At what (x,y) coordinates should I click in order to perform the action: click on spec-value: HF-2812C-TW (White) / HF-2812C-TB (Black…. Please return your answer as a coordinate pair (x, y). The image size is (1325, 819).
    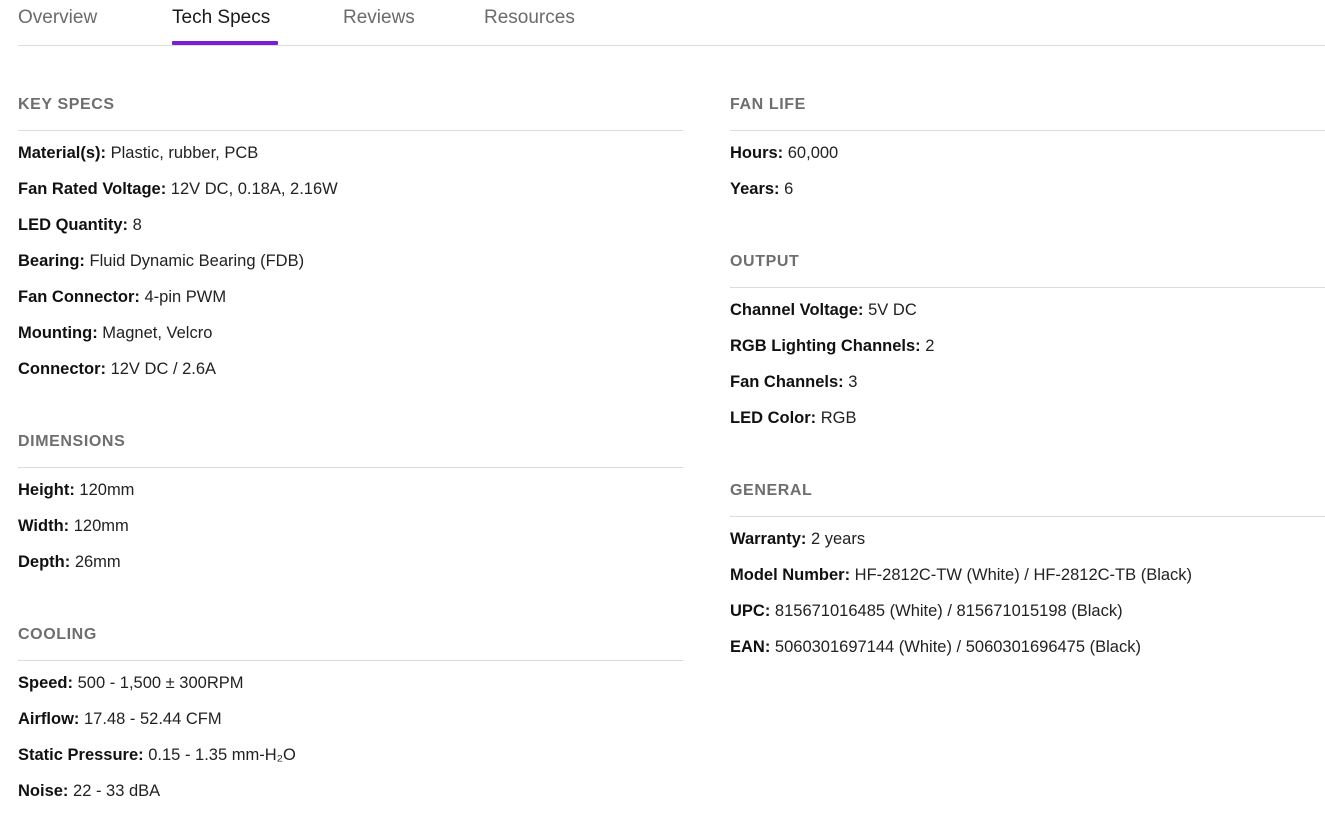
    Looking at the image, I should click on (1021, 575).